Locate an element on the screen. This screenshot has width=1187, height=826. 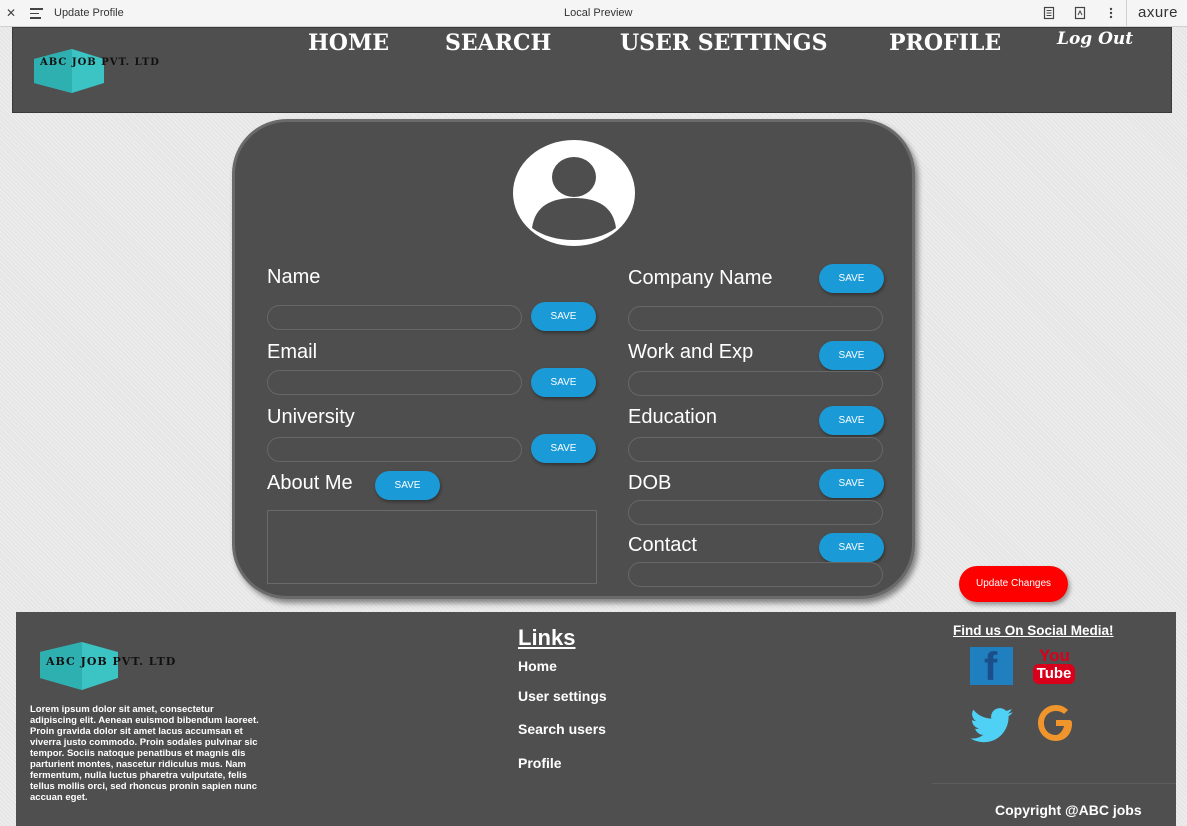
preview-toolbar: ✕ Update Profile Local Preview axure is located at coordinates (593, 13).